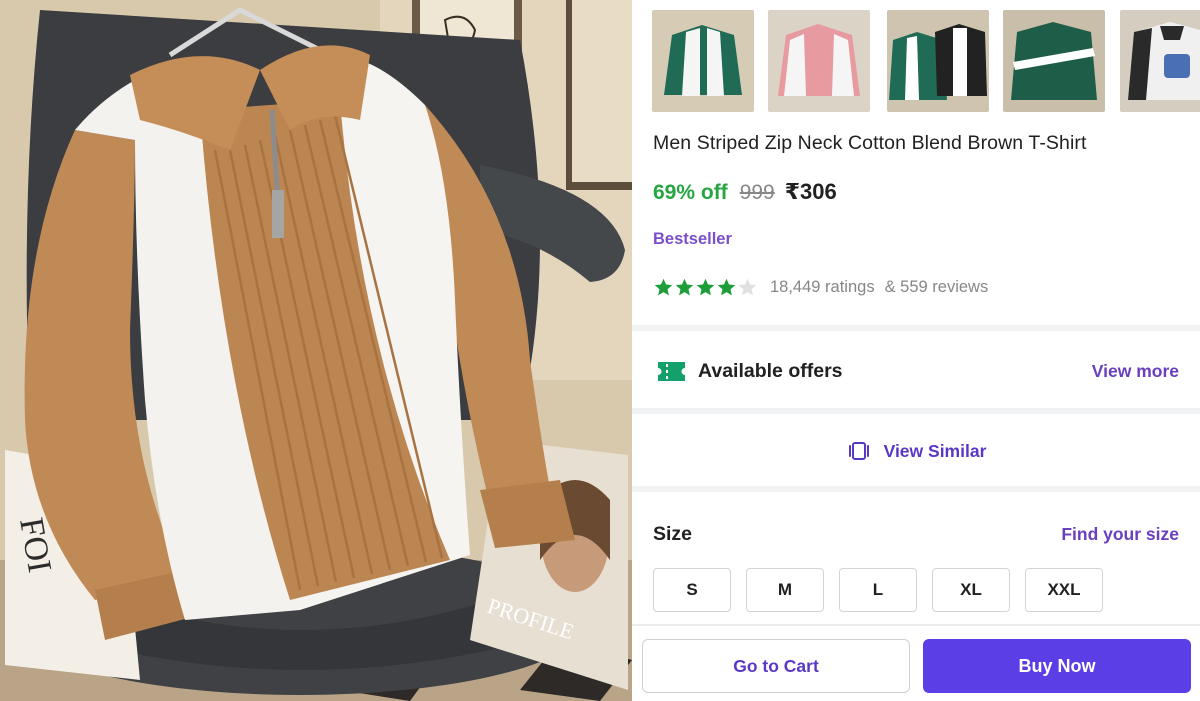  Describe the element at coordinates (1064, 590) in the screenshot. I see `size-option-xxl: XXL` at that location.